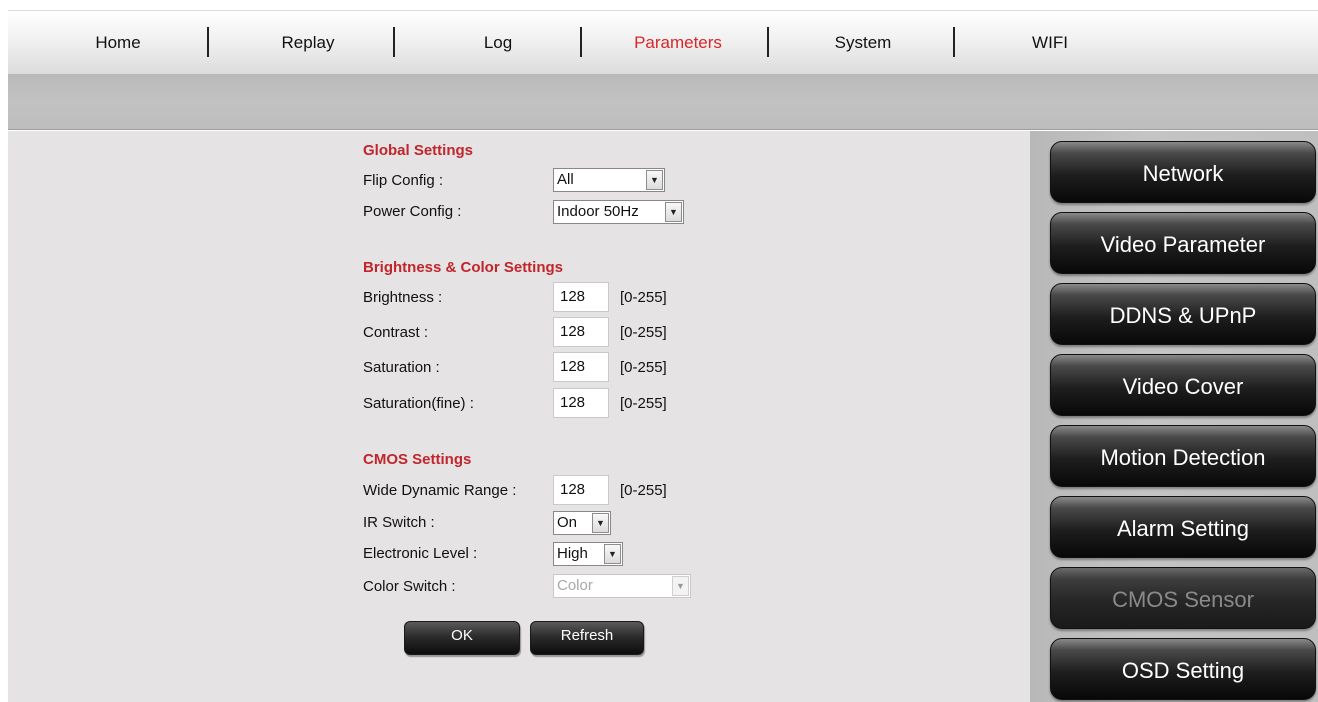 The width and height of the screenshot is (1318, 702). I want to click on electronic-level-select: High ▼, so click(588, 554).